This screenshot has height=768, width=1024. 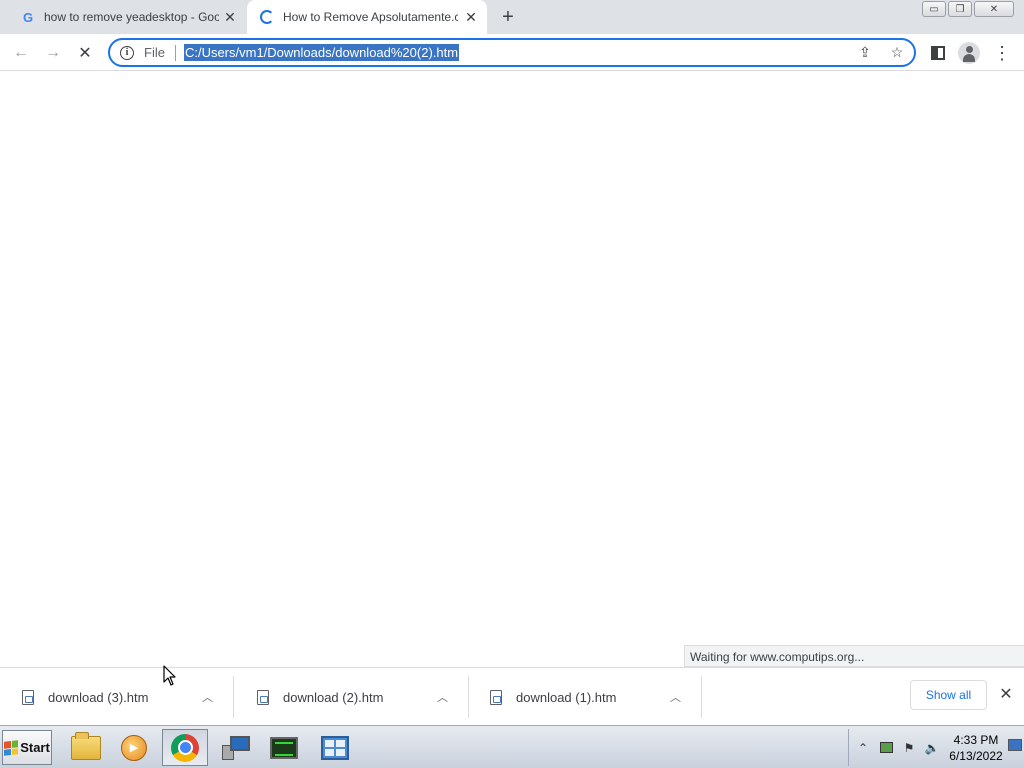 I want to click on taskbar: Start ▶ ⌃ ⚑ 🔈 4:33 PM 6/13/2022, so click(x=512, y=746).